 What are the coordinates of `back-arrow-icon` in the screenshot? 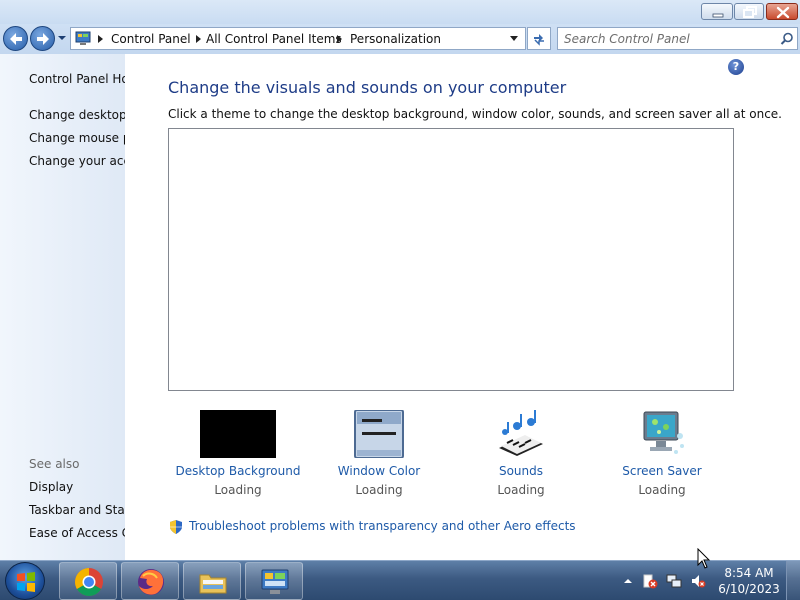 It's located at (16, 39).